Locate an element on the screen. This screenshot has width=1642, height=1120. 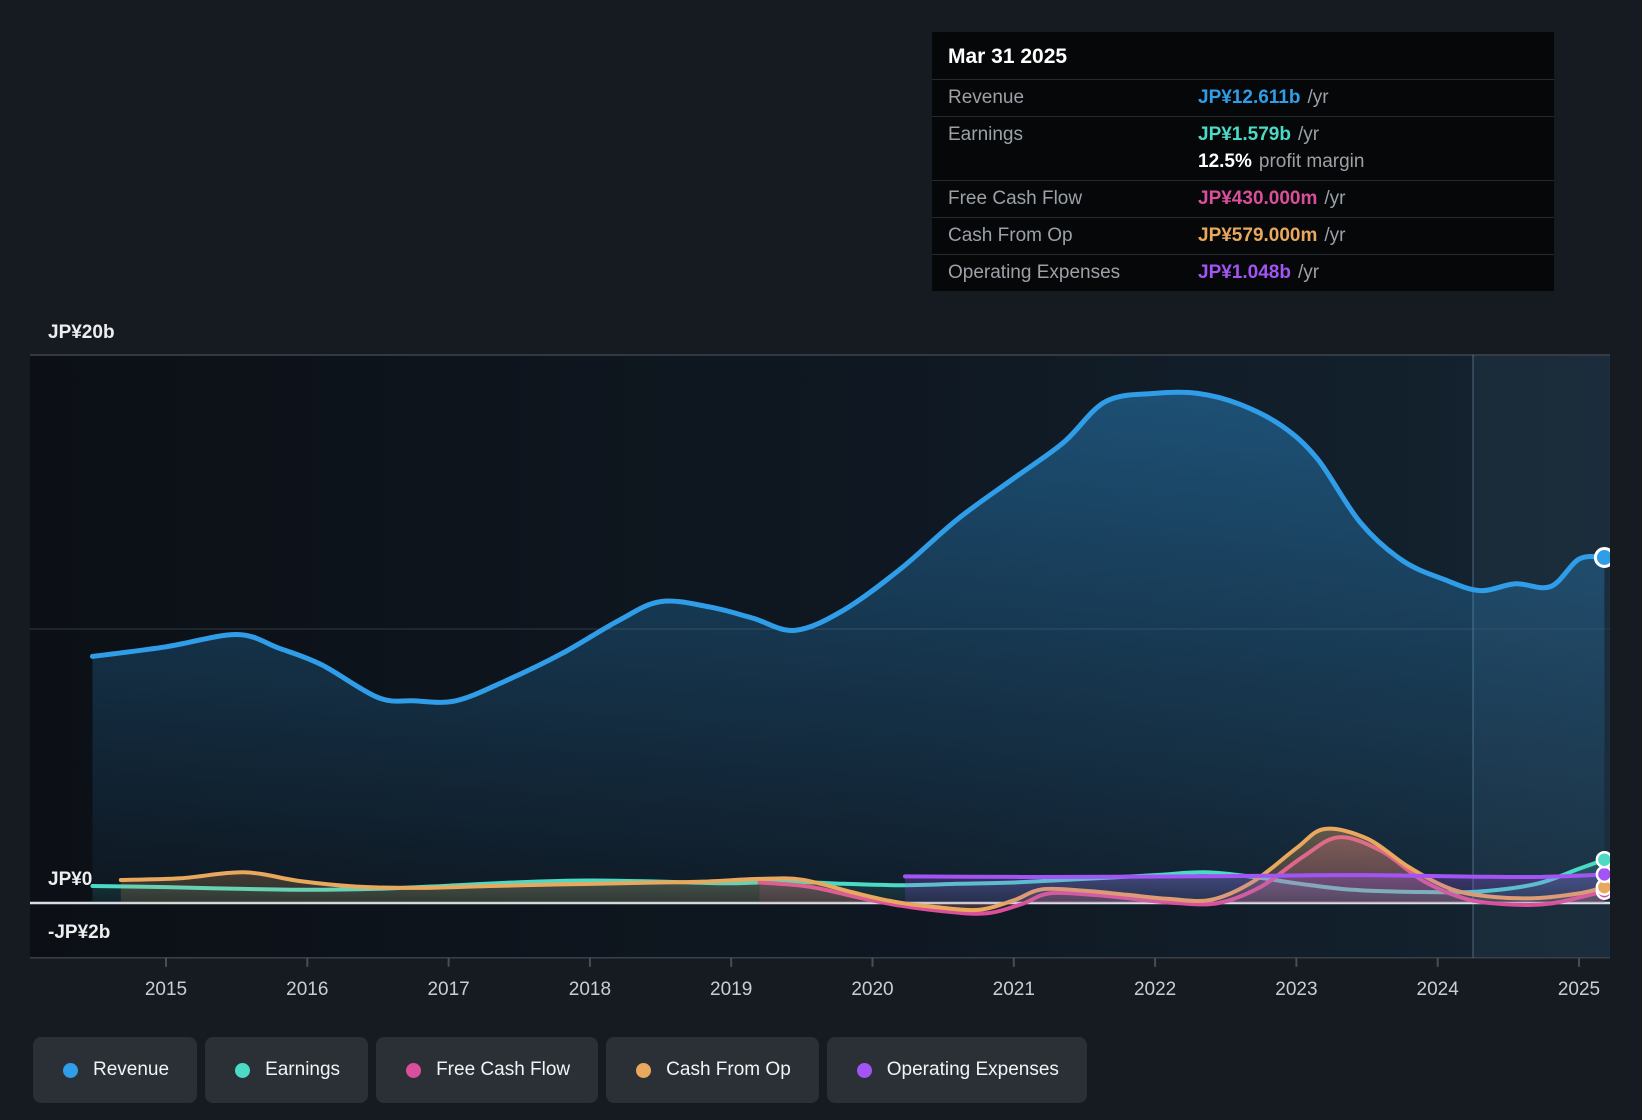
svg-text: 2015 is located at coordinates (166, 989).